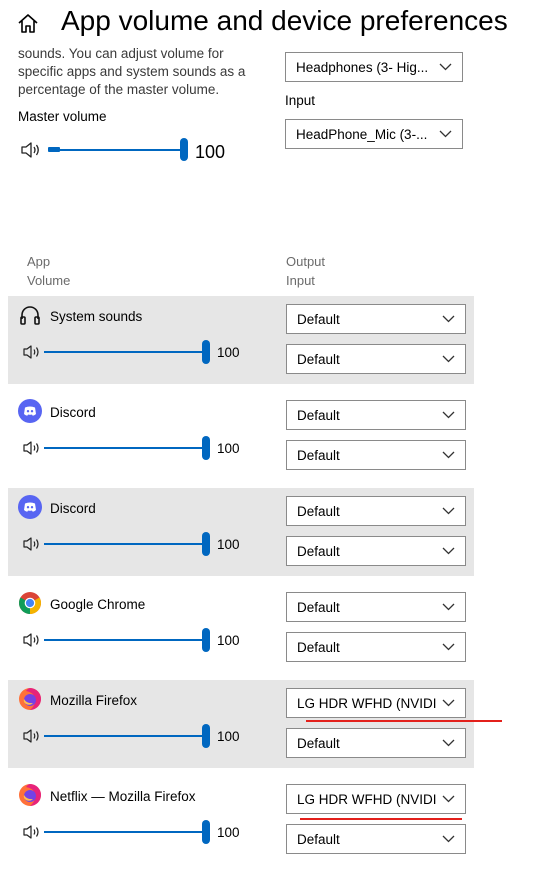 This screenshot has width=533, height=879. What do you see at coordinates (241, 340) in the screenshot?
I see `app-row-system-sounds: System sounds 100 Default Default` at bounding box center [241, 340].